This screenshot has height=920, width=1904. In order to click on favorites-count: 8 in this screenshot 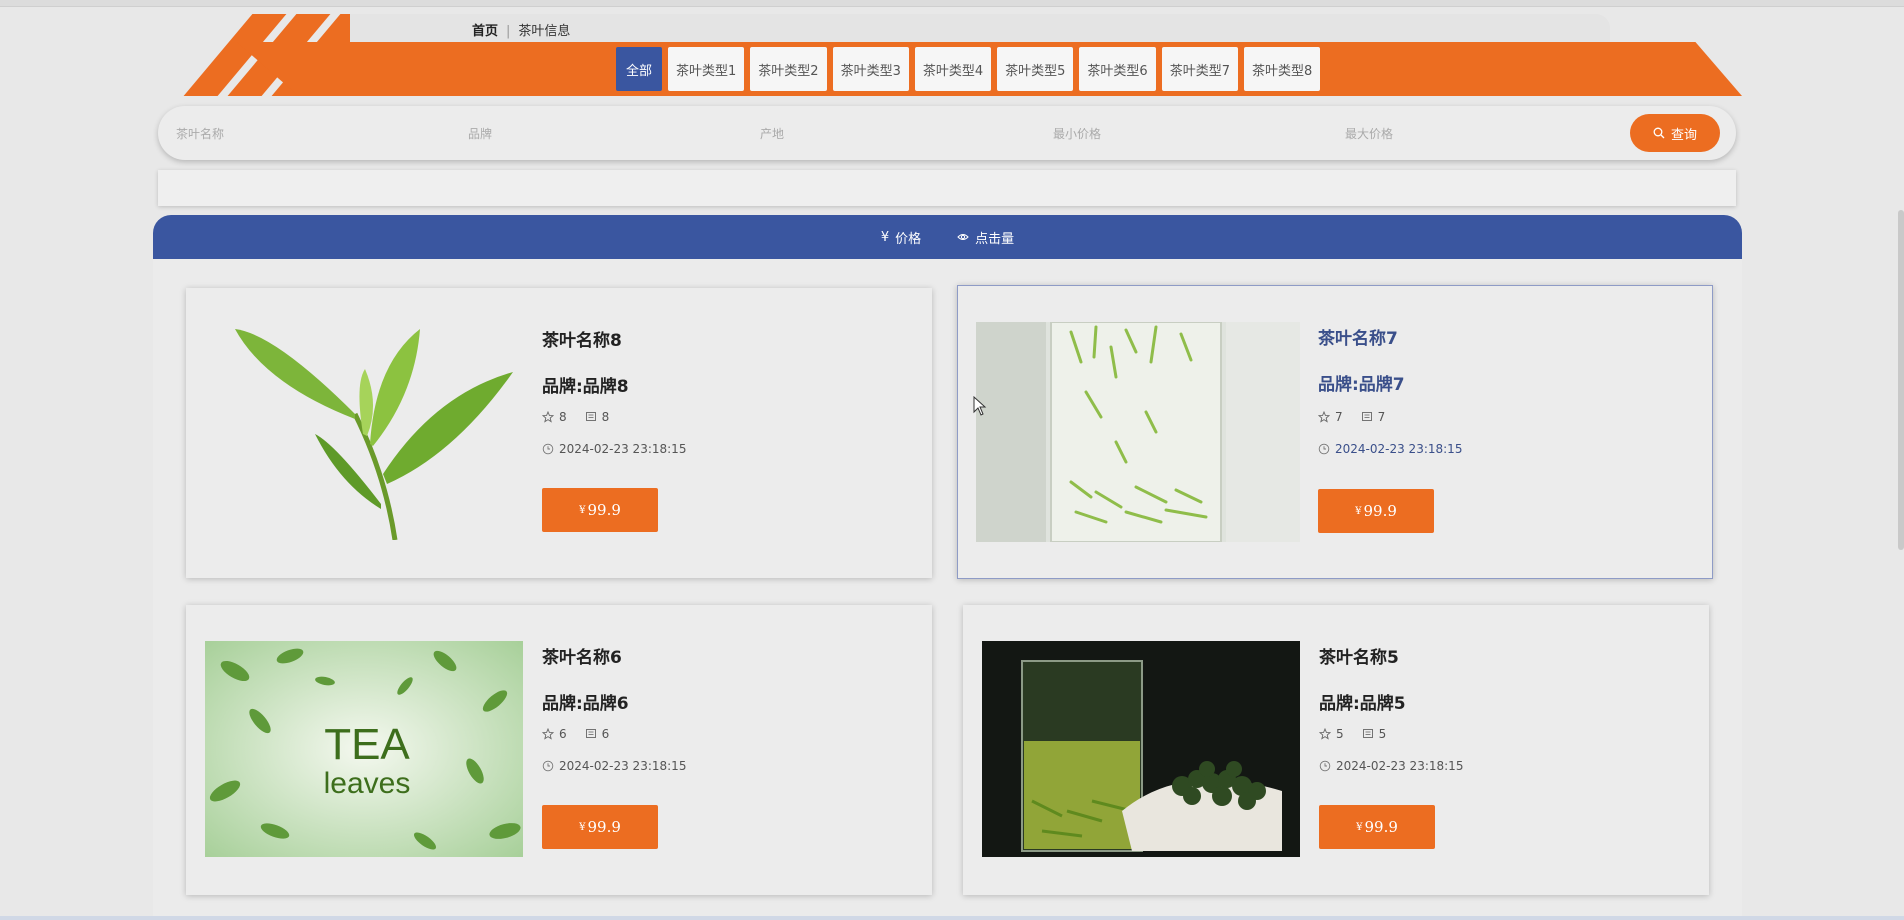, I will do `click(554, 417)`.